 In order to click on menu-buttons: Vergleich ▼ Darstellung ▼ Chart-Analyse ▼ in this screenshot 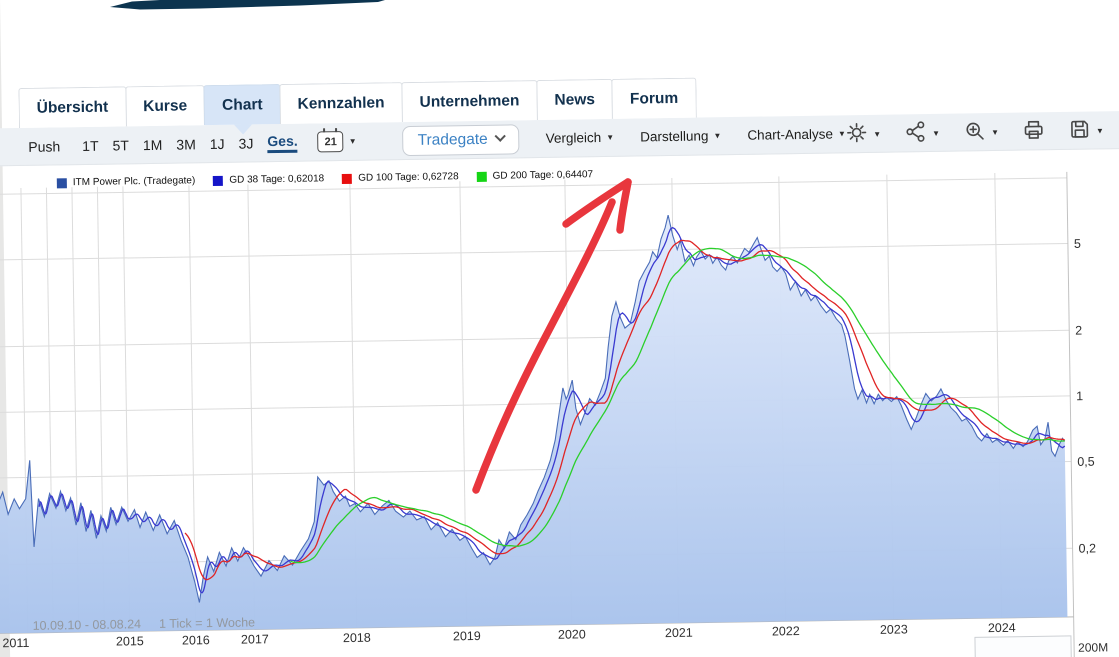, I will do `click(683, 136)`.